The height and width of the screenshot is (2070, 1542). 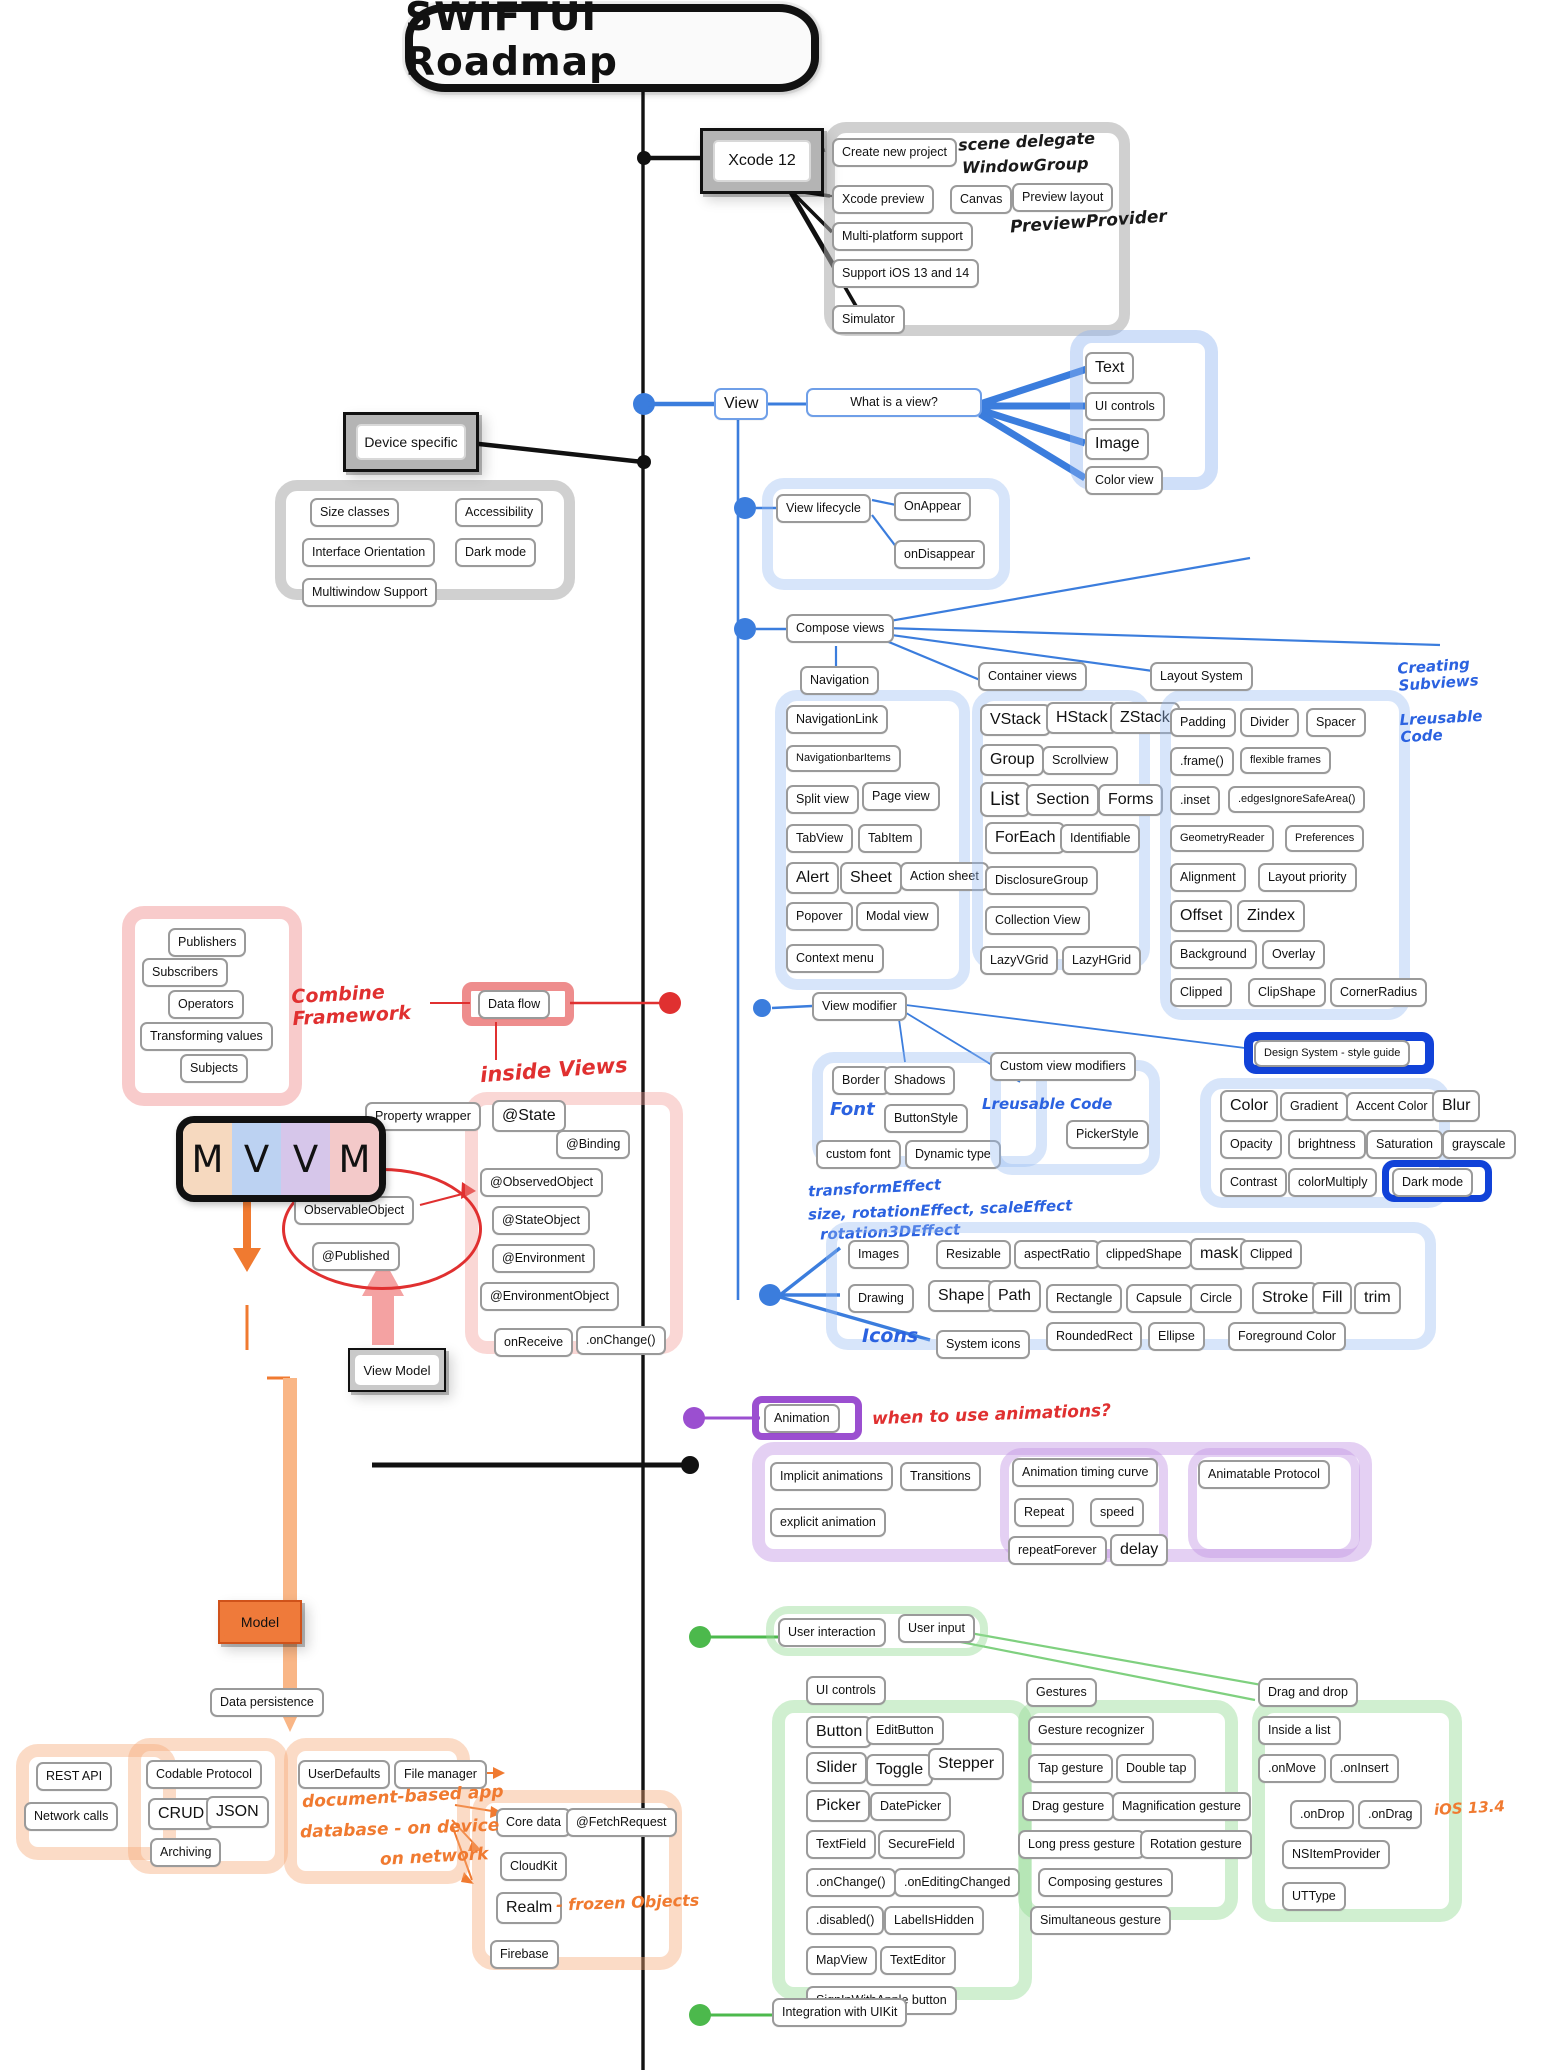 I want to click on node-rectangle: Rectangle, so click(x=1084, y=1298).